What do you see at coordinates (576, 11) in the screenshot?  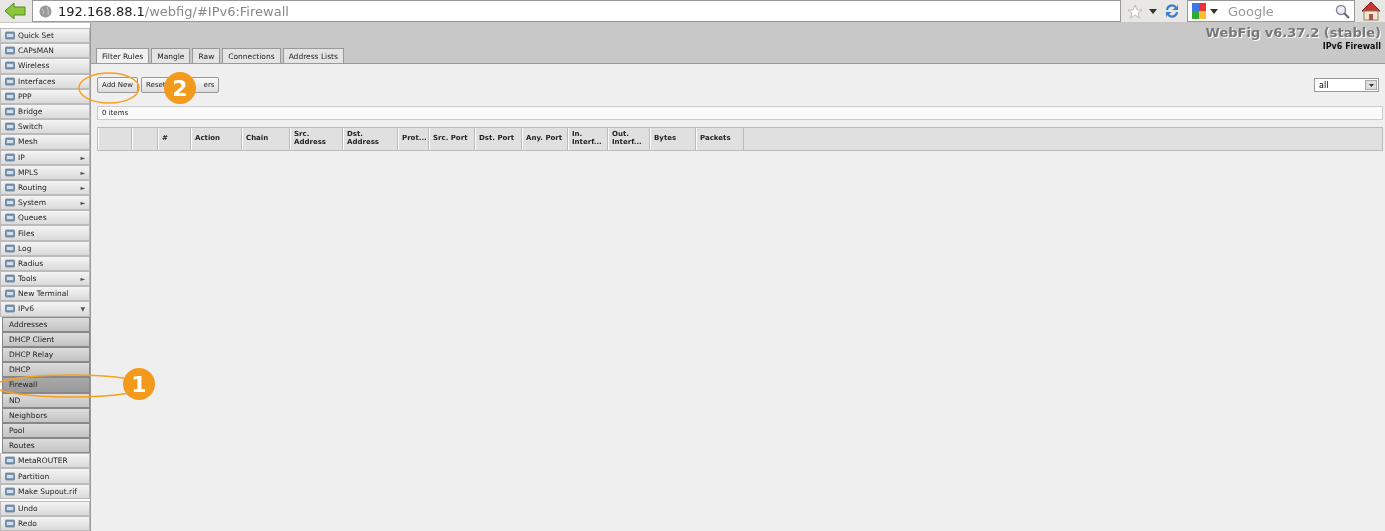 I see `address-field: 192.168.88.1/webfig/#IPv6:Firewall` at bounding box center [576, 11].